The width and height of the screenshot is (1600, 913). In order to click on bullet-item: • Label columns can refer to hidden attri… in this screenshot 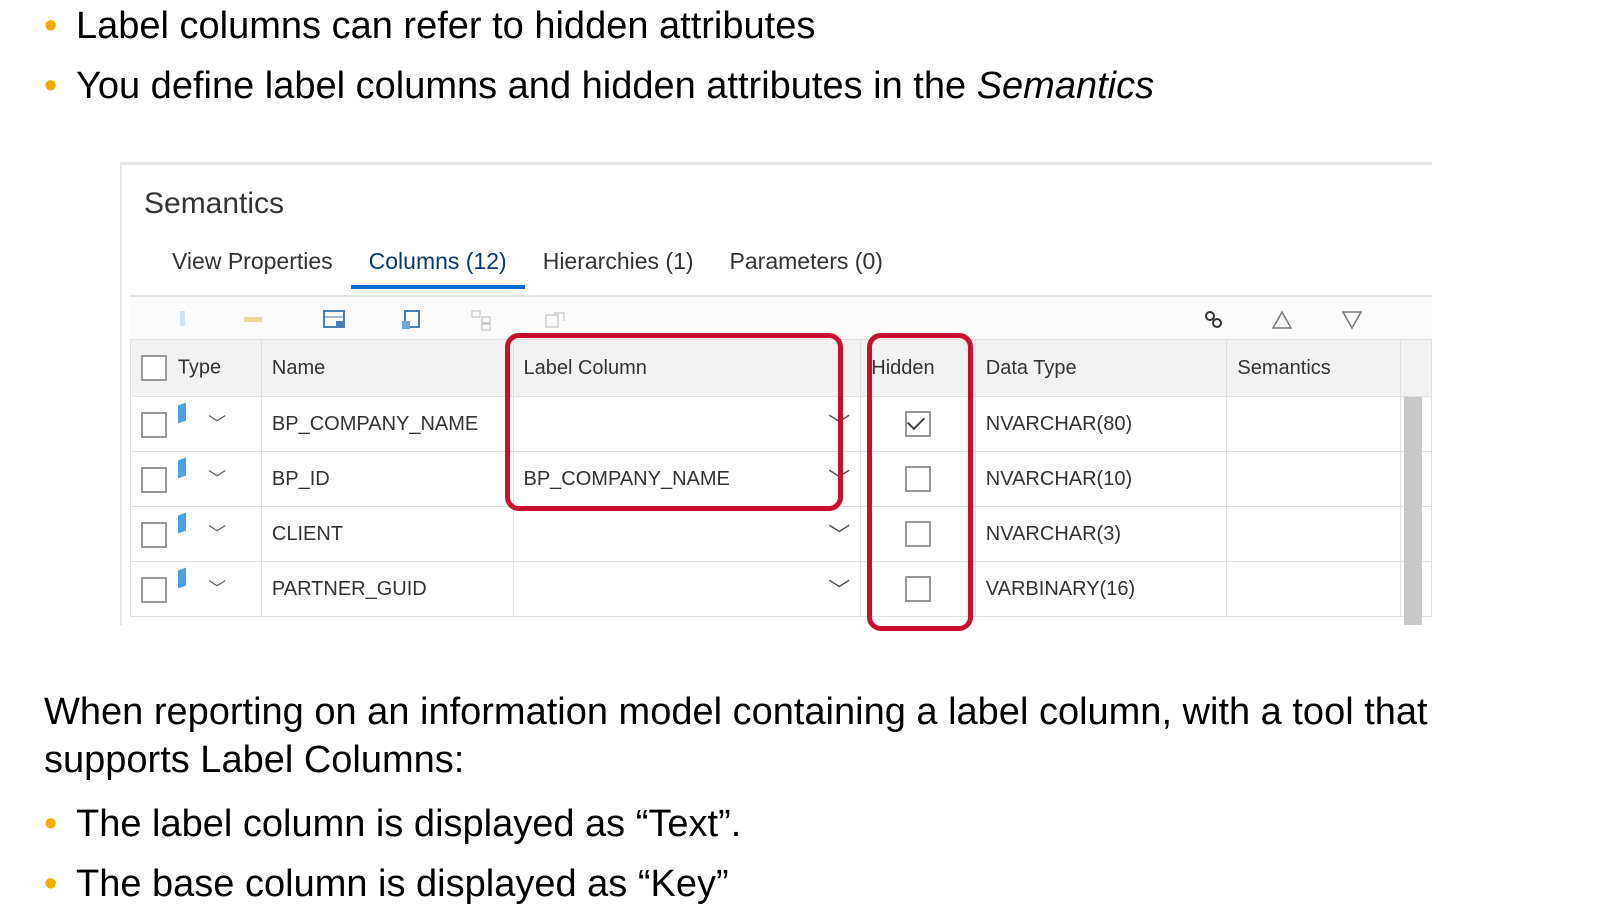, I will do `click(429, 26)`.